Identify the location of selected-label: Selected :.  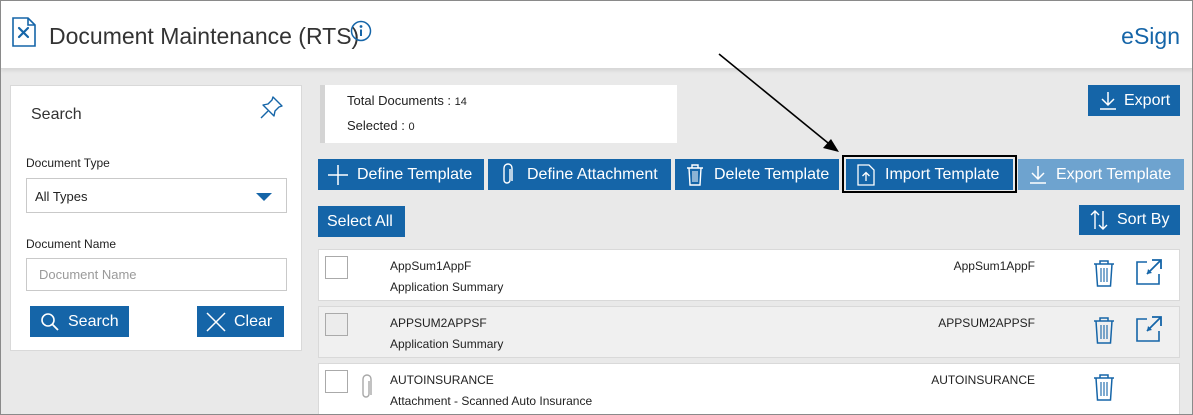
(376, 125).